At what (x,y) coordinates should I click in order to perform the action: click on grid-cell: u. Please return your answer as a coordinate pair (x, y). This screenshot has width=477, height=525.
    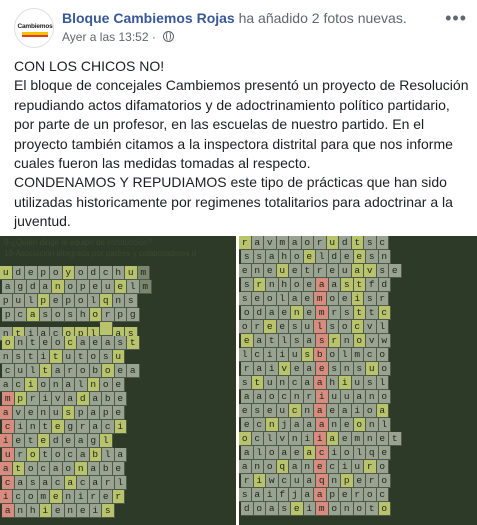
    Looking at the image, I should click on (282, 411).